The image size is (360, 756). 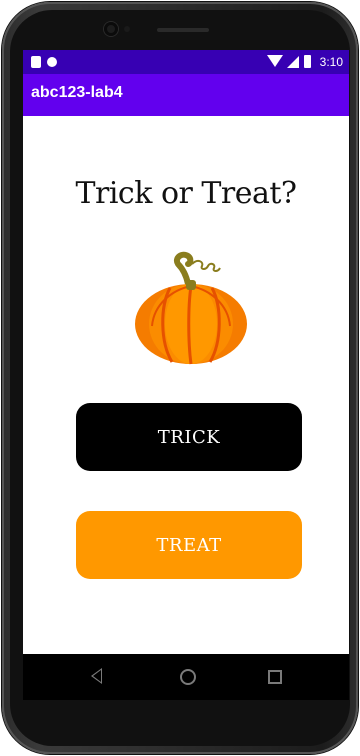 I want to click on earpiece-speaker, so click(x=183, y=30).